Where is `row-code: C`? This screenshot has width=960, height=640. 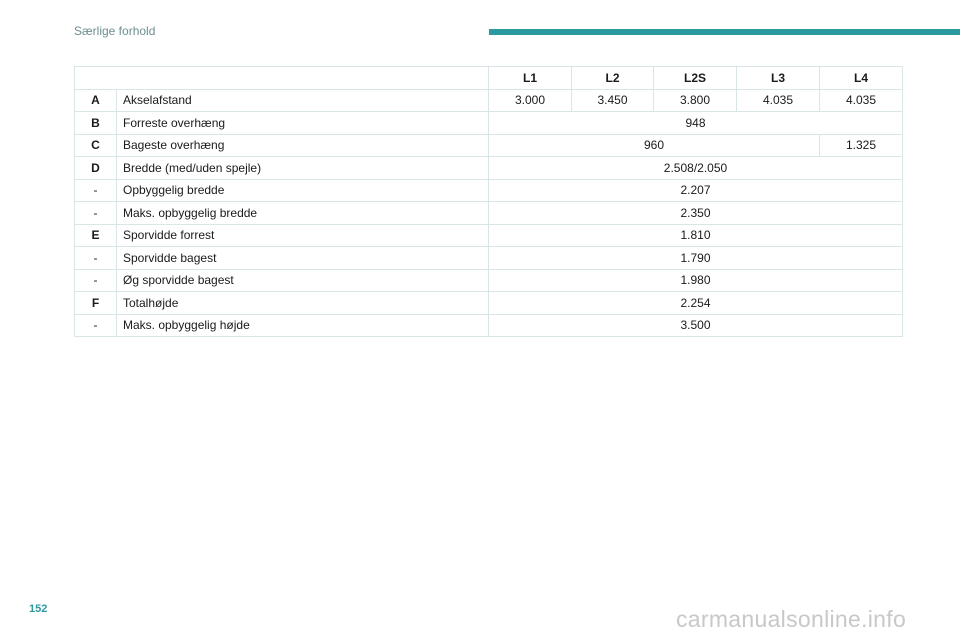
row-code: C is located at coordinates (95, 145).